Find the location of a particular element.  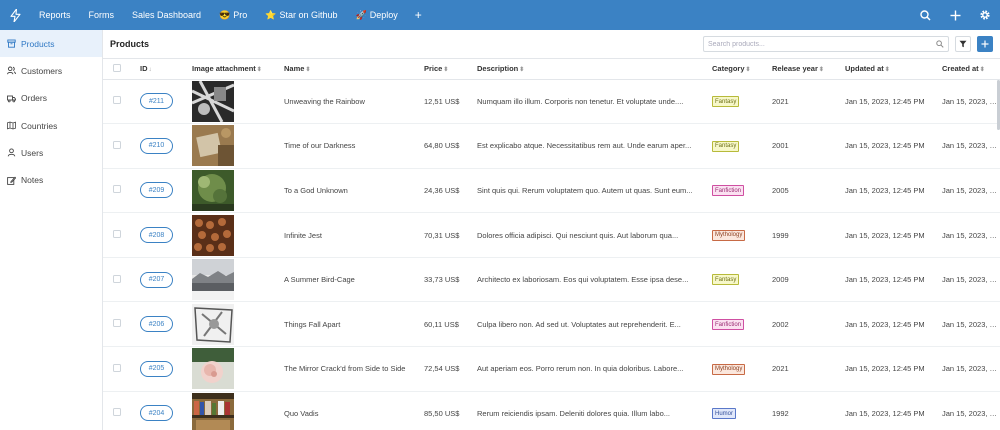

logo-icon is located at coordinates (15, 15).